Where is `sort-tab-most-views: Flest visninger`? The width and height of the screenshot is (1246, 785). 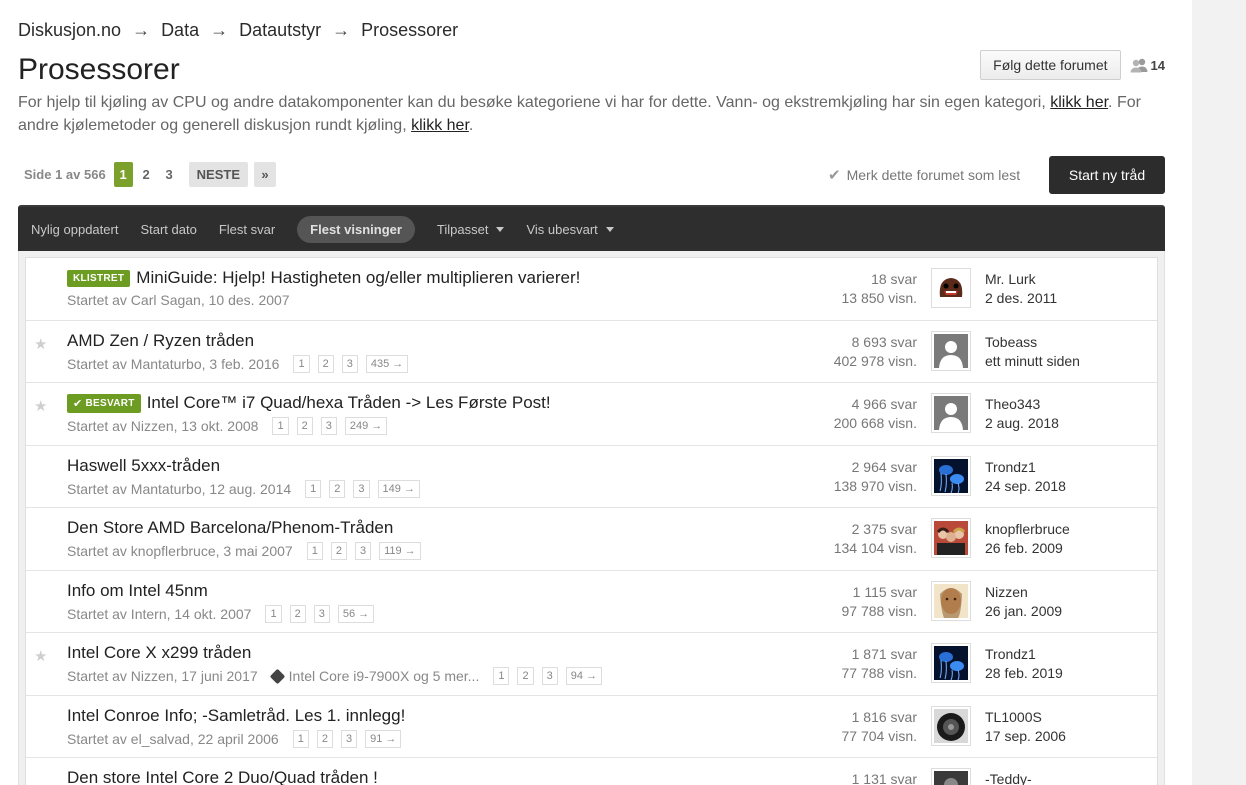 sort-tab-most-views: Flest visninger is located at coordinates (356, 229).